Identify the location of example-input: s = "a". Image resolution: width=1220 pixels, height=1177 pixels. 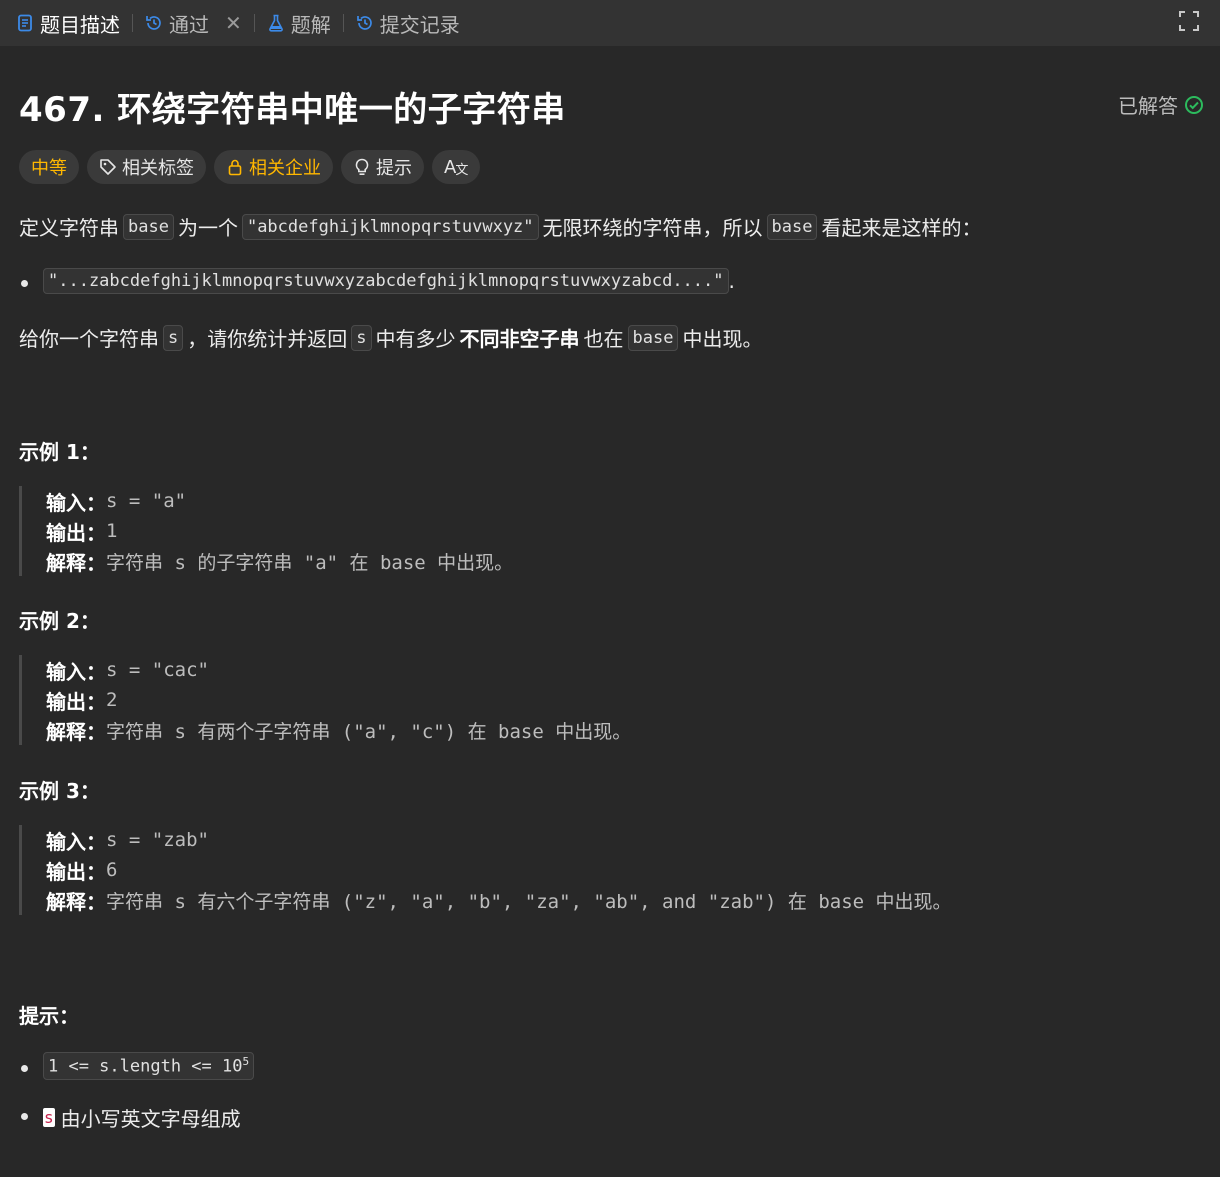
(146, 501).